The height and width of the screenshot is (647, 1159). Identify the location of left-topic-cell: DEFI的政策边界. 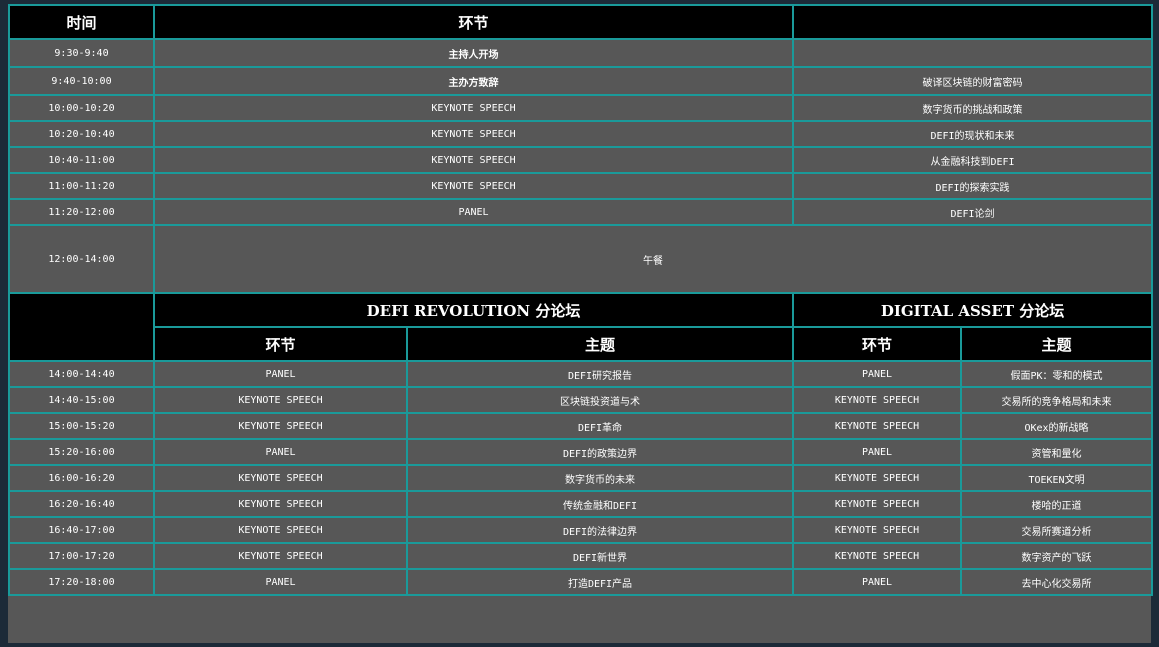
(600, 452).